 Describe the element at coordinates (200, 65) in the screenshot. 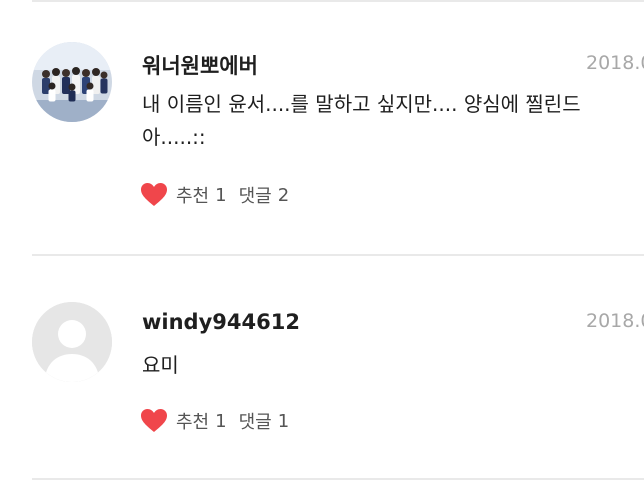

I see `comment-author: 워너원뽀에버` at that location.